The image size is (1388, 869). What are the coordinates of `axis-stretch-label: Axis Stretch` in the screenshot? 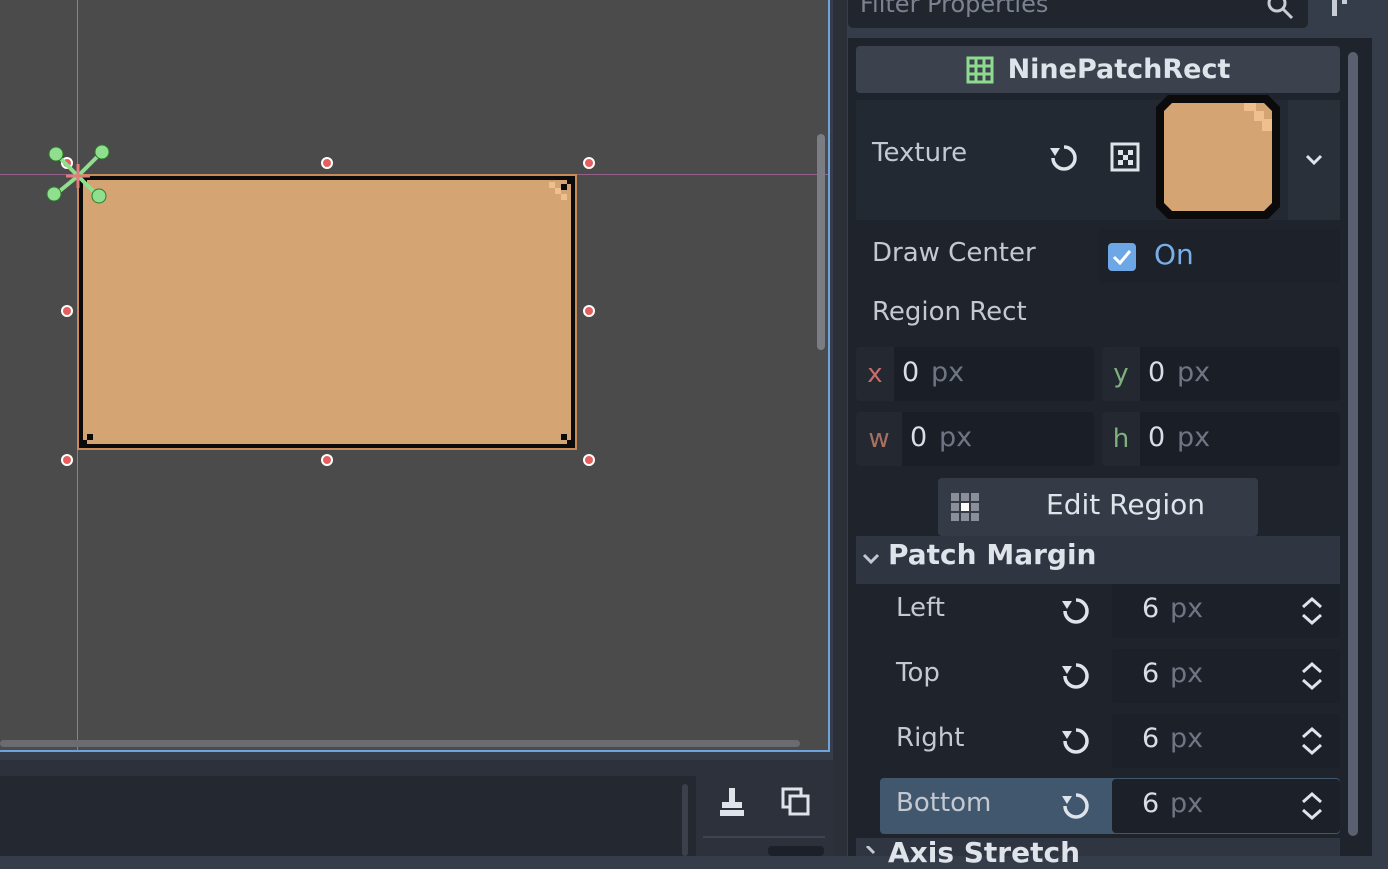 It's located at (984, 852).